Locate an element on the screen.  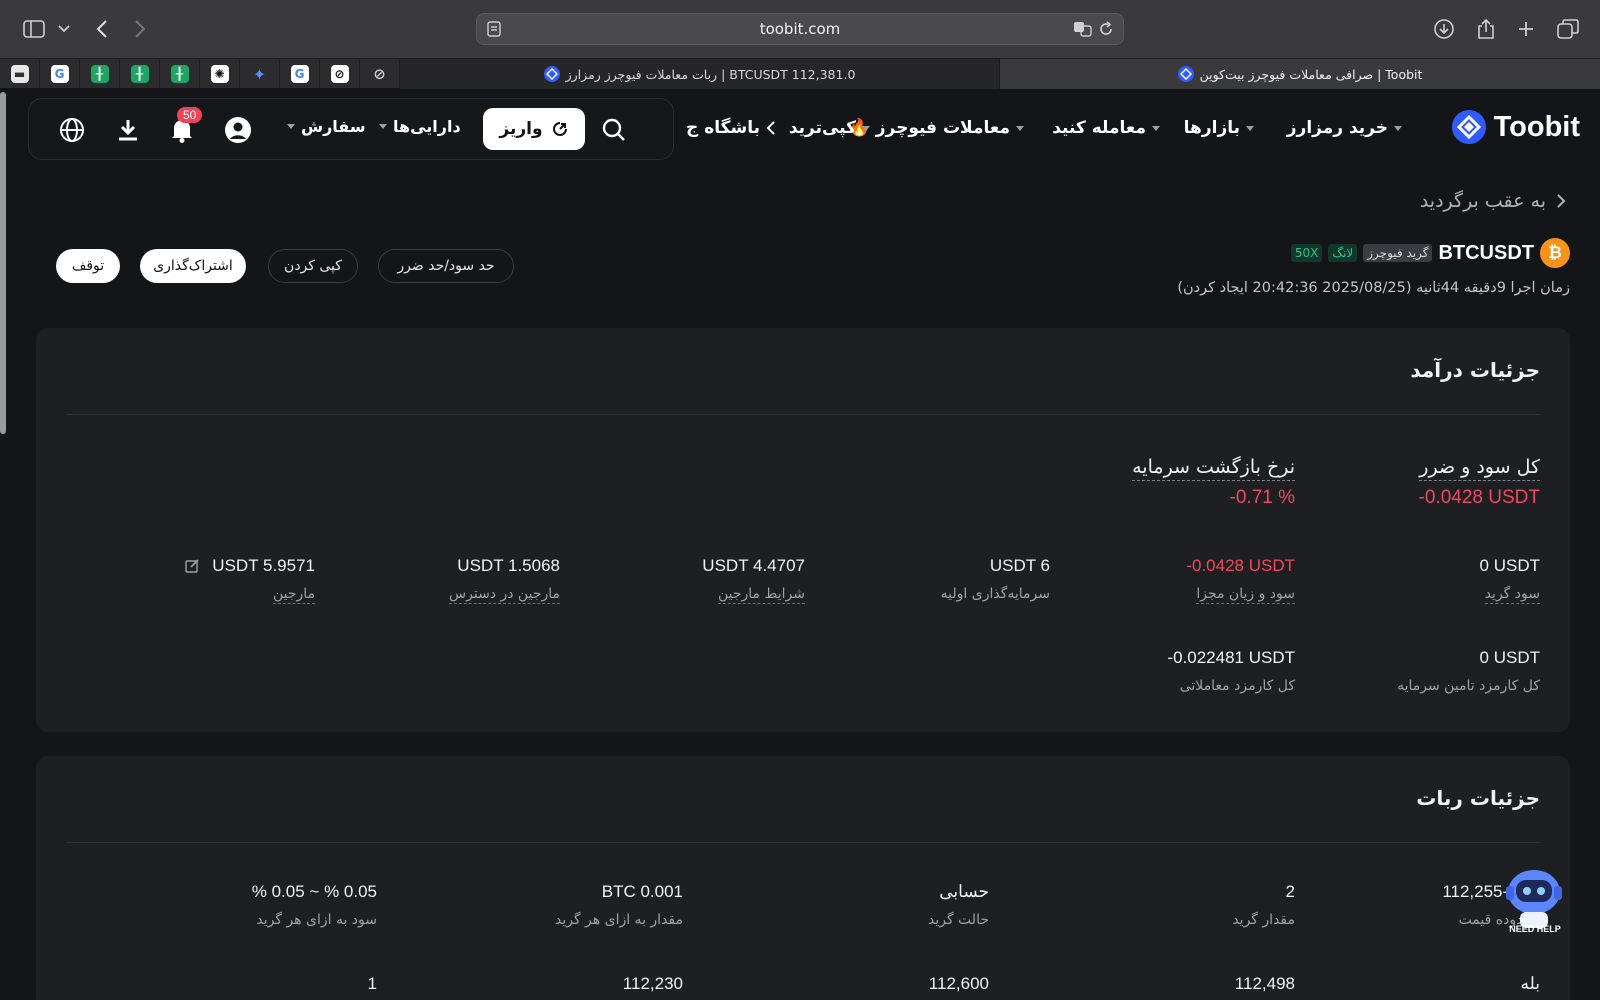
assets-menu: دارایی‌ها is located at coordinates (420, 126).